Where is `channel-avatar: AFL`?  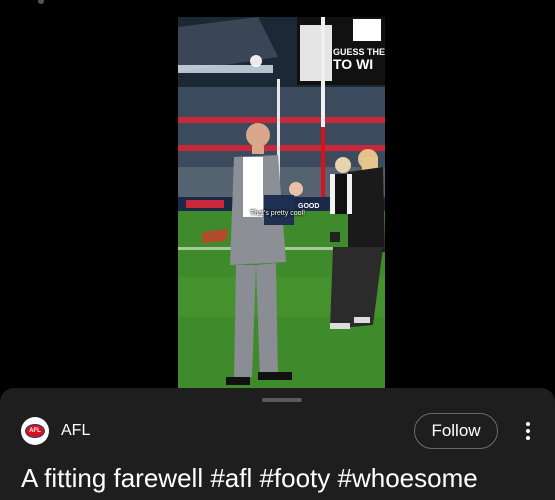 channel-avatar: AFL is located at coordinates (35, 431).